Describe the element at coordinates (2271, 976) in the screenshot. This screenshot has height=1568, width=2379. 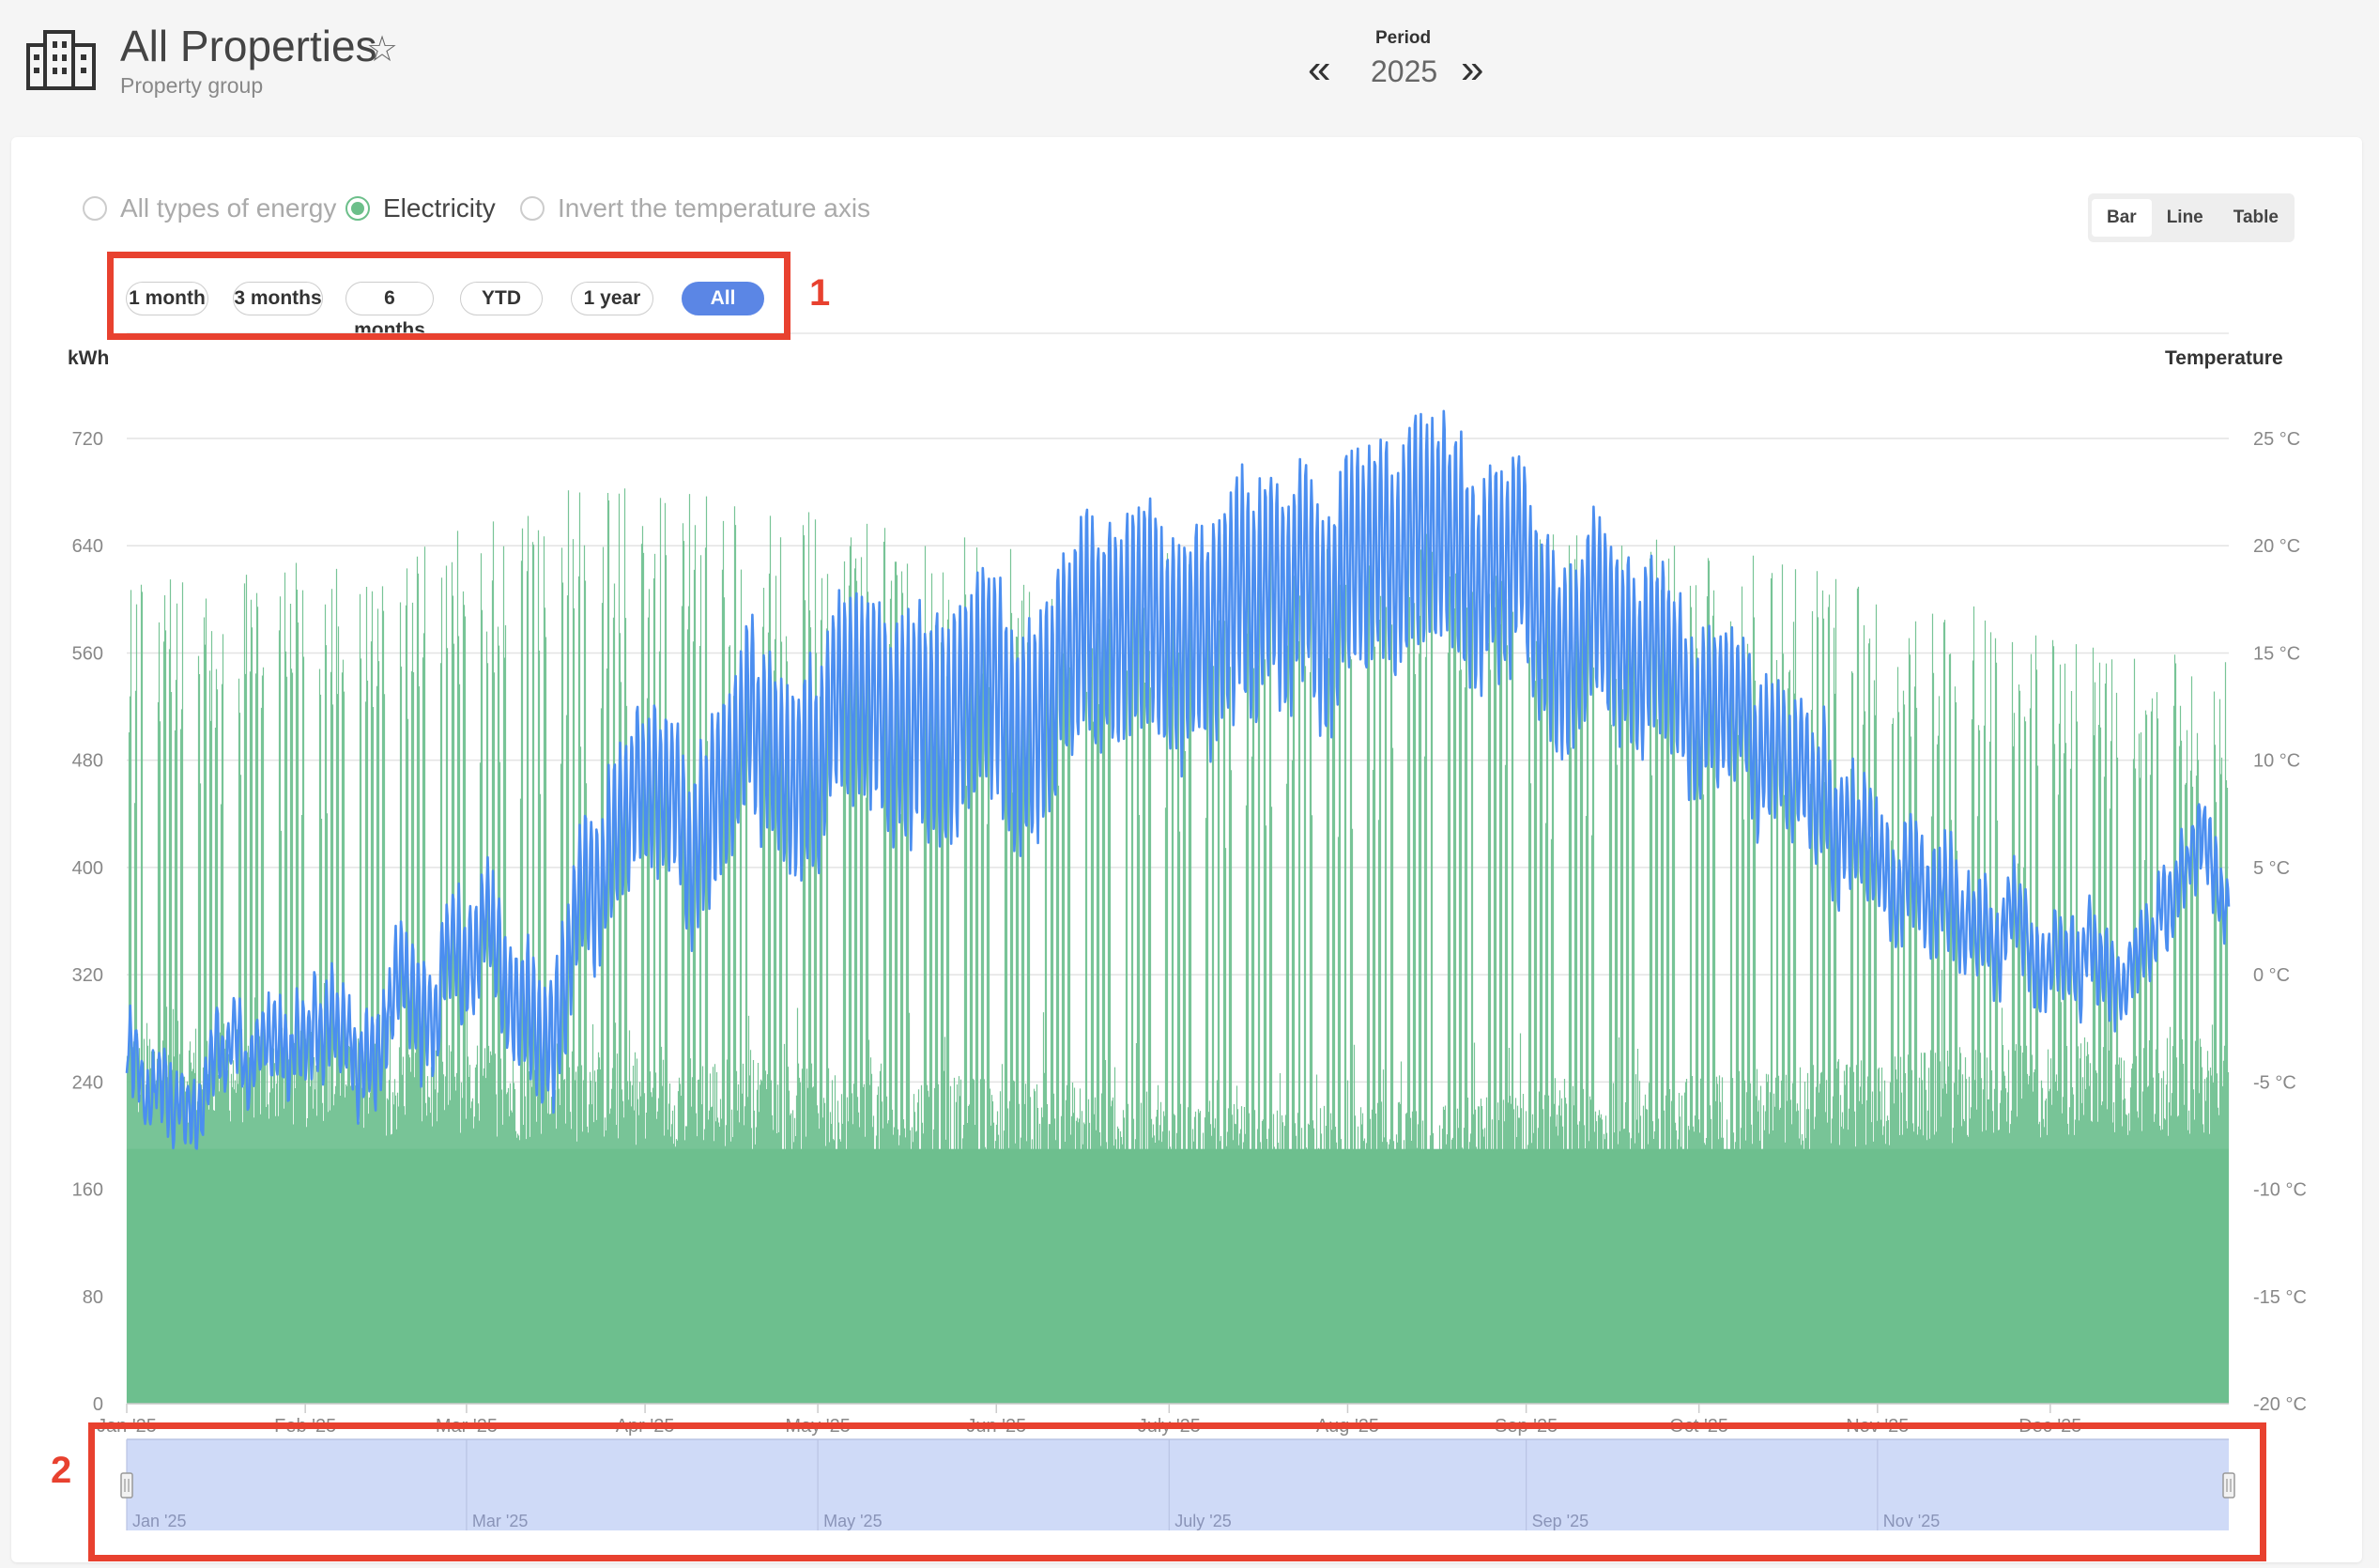
I see `y-tick-label-right: 0 °C` at that location.